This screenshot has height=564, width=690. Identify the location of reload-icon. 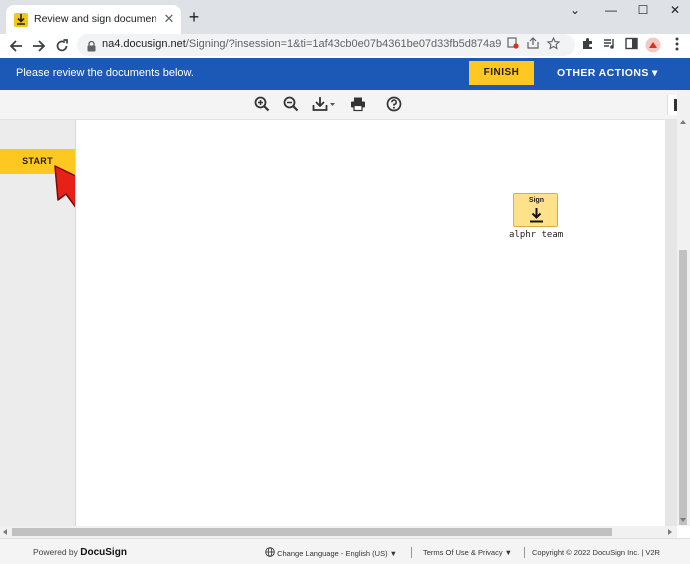
(62, 46).